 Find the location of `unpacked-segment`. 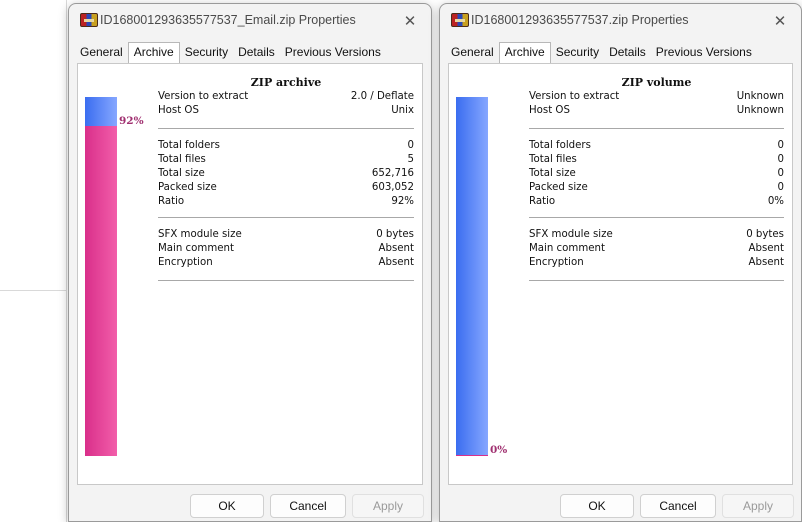

unpacked-segment is located at coordinates (472, 276).